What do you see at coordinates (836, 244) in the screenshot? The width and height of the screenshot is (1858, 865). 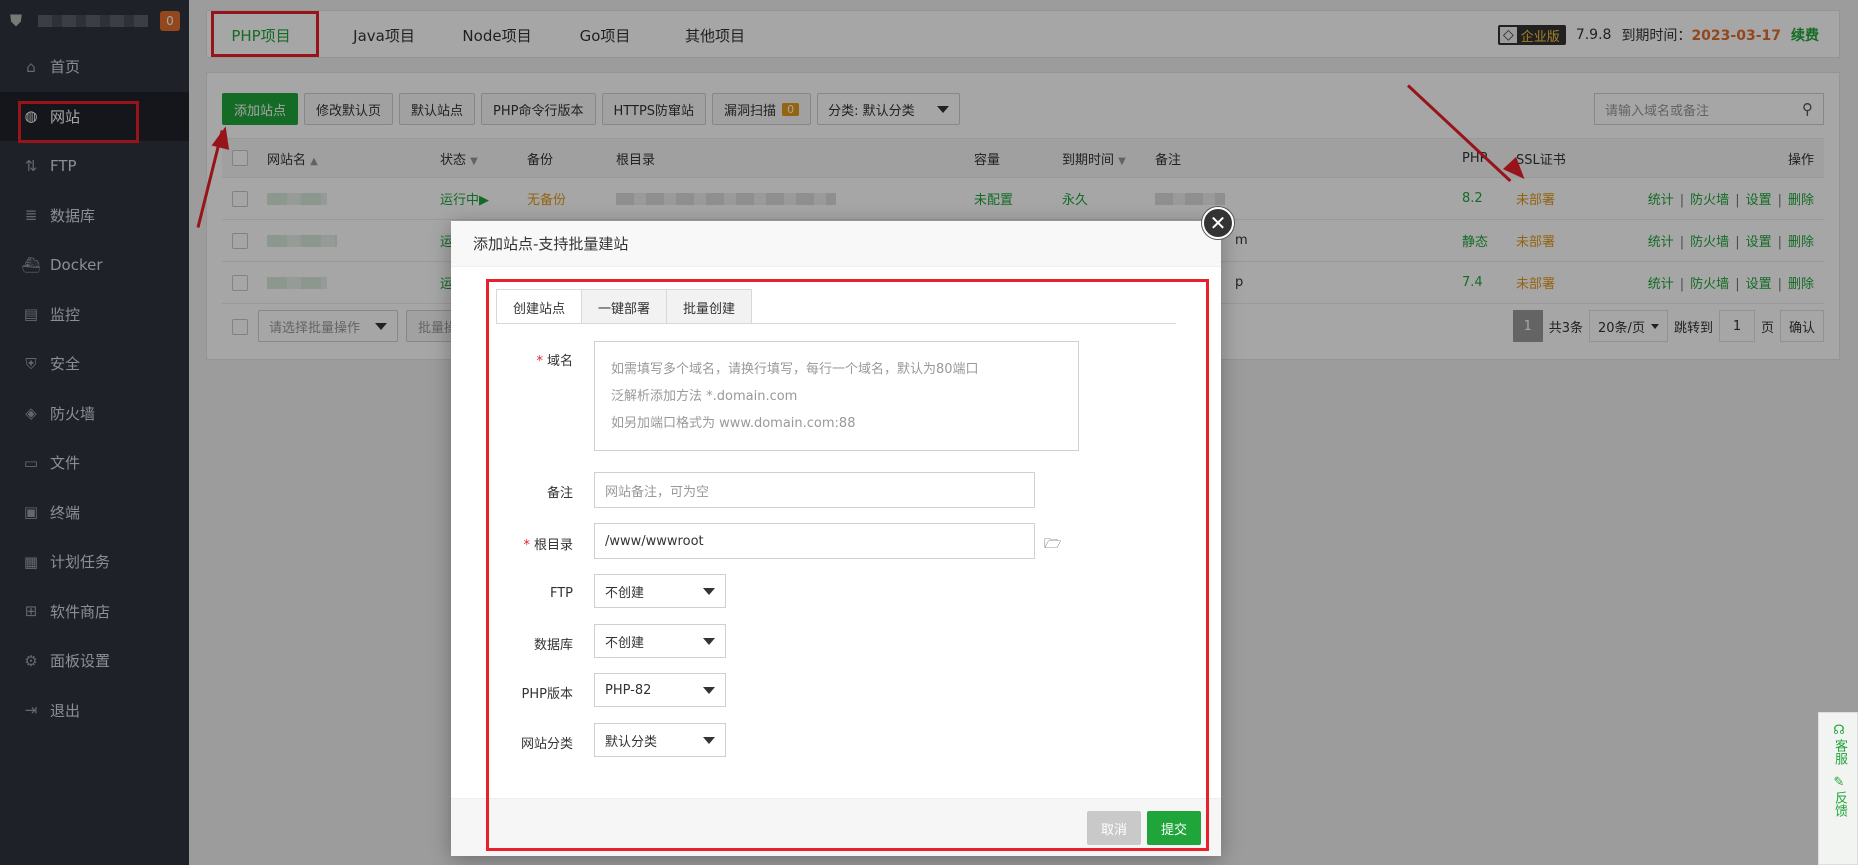 I see `dialog-title: 添加站点-支持批量建站` at bounding box center [836, 244].